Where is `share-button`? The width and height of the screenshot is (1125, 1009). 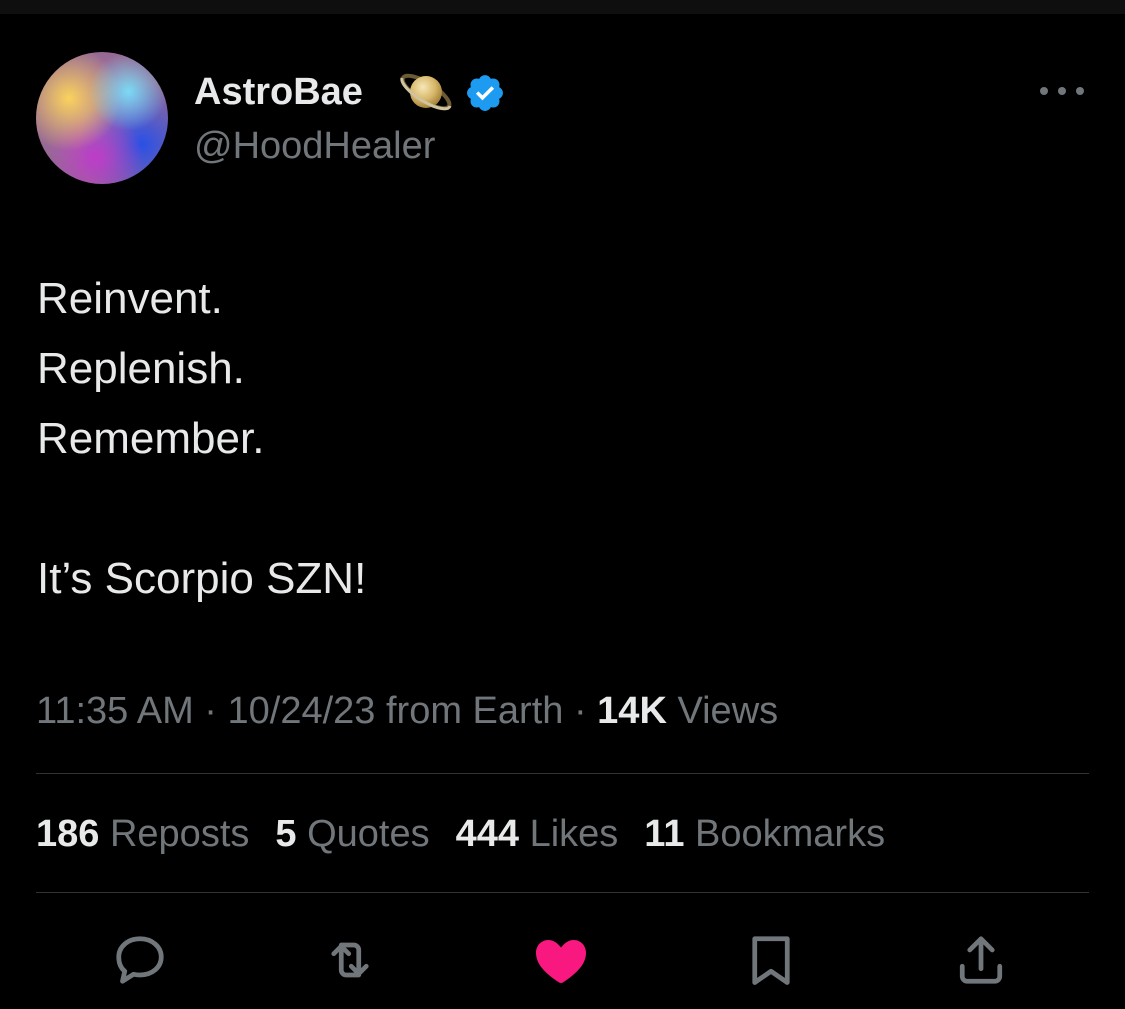
share-button is located at coordinates (981, 960).